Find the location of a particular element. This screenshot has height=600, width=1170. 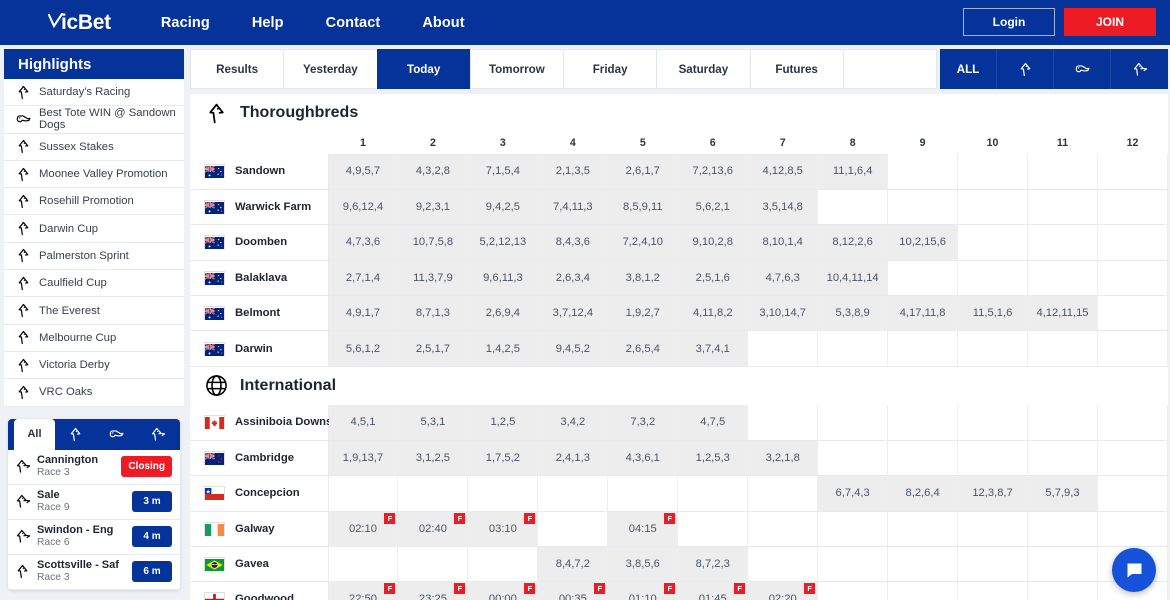

venue-cell: Darwin is located at coordinates (259, 348).